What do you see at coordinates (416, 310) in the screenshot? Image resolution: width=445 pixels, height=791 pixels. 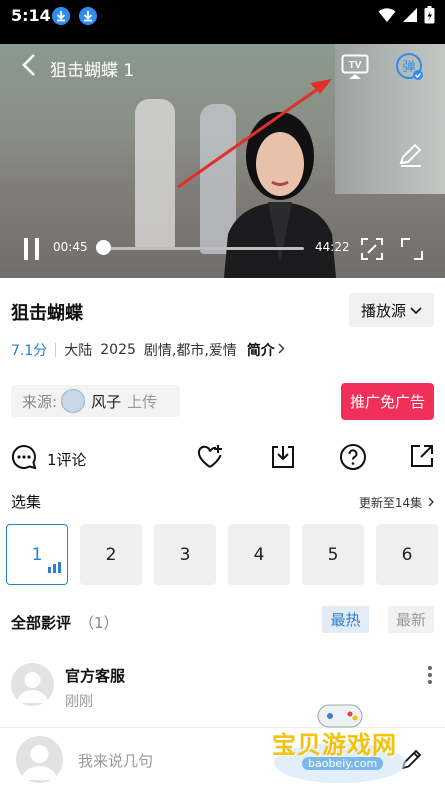 I see `chevron-down-icon` at bounding box center [416, 310].